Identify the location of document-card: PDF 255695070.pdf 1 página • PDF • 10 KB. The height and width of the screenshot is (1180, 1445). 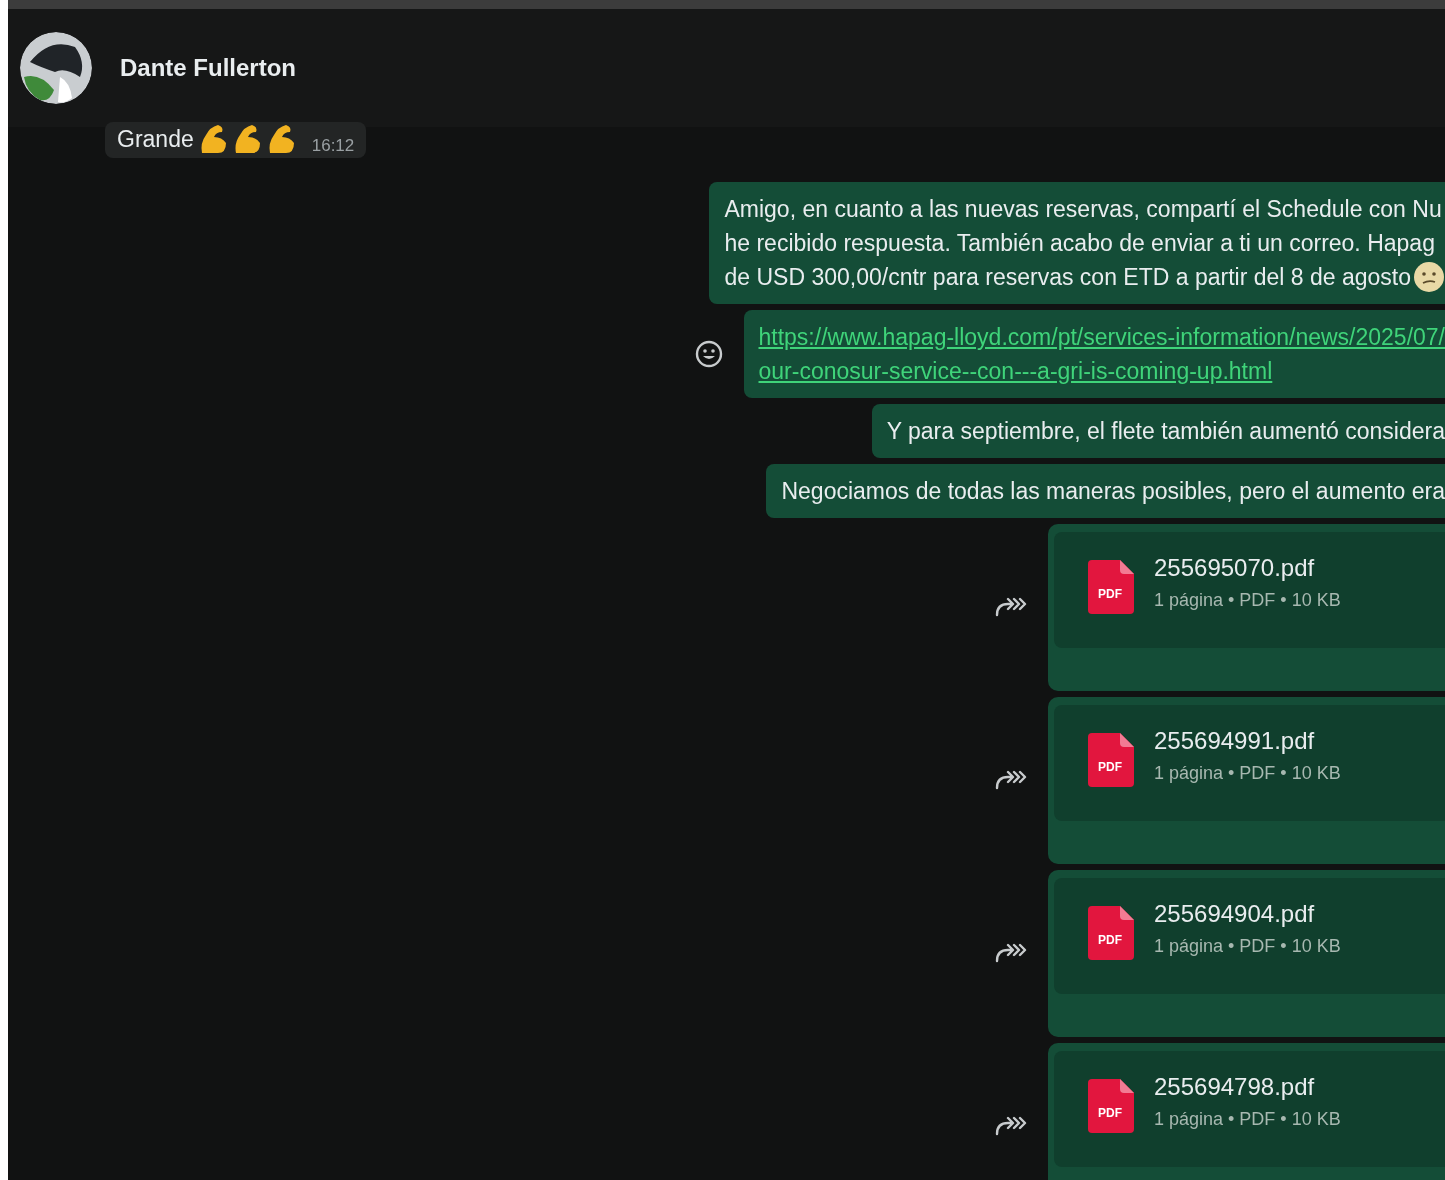
(1249, 590).